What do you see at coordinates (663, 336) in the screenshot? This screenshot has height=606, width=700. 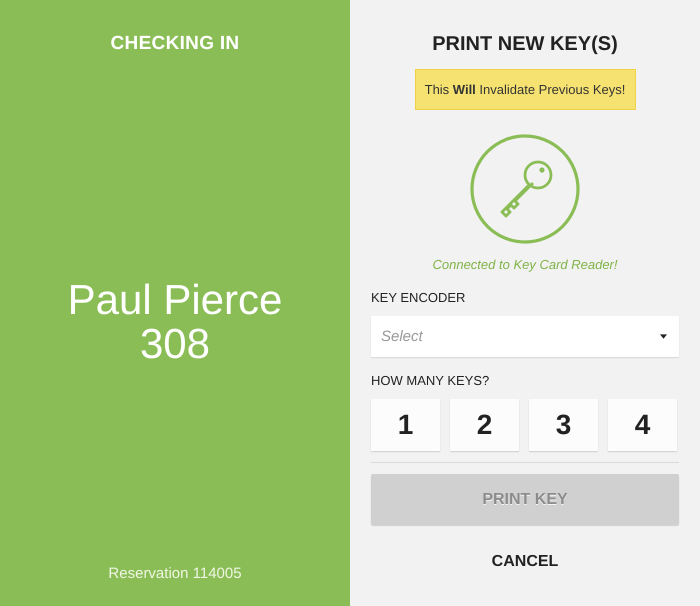 I see `caret-icon` at bounding box center [663, 336].